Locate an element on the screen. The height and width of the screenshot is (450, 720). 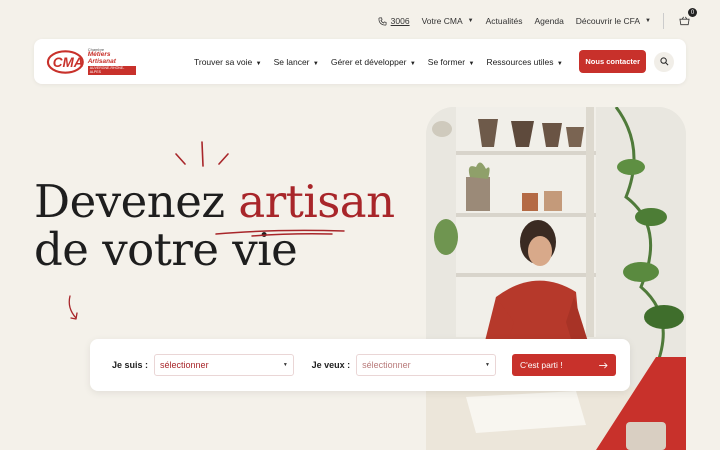
nav-item-trouver-sa-voie: Trouver sa voie ▼ is located at coordinates (228, 62).